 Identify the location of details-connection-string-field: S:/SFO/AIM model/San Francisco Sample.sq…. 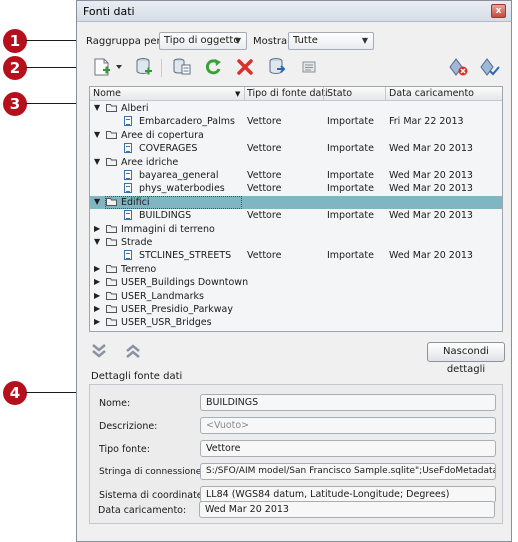
(348, 471).